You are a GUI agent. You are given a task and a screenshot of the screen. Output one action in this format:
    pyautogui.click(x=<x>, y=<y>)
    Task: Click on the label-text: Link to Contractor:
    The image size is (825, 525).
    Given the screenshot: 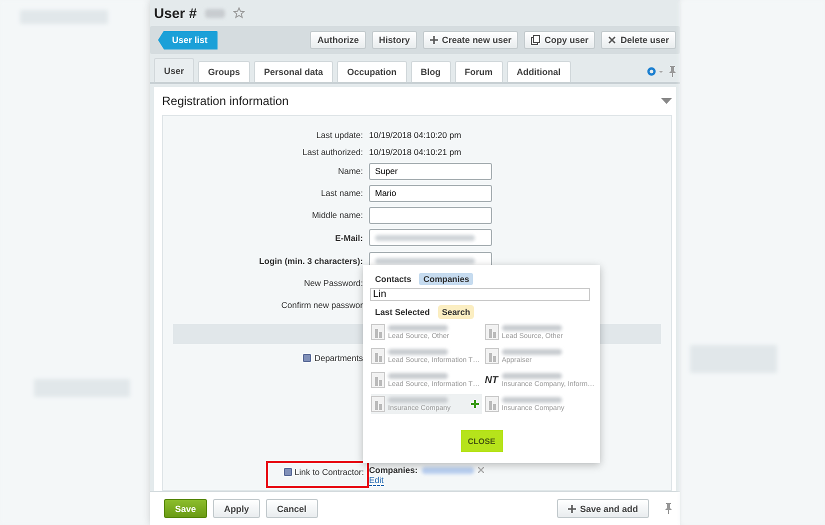 What is the action you would take?
    pyautogui.click(x=329, y=472)
    